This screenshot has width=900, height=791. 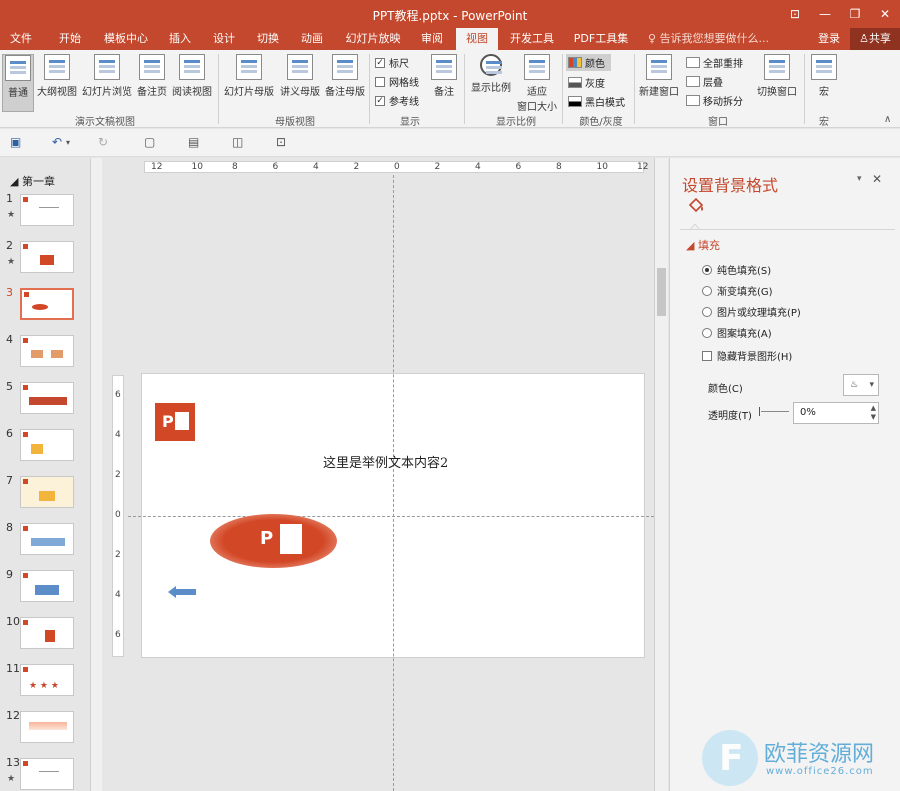 I want to click on horizontal-guide, so click(x=391, y=516).